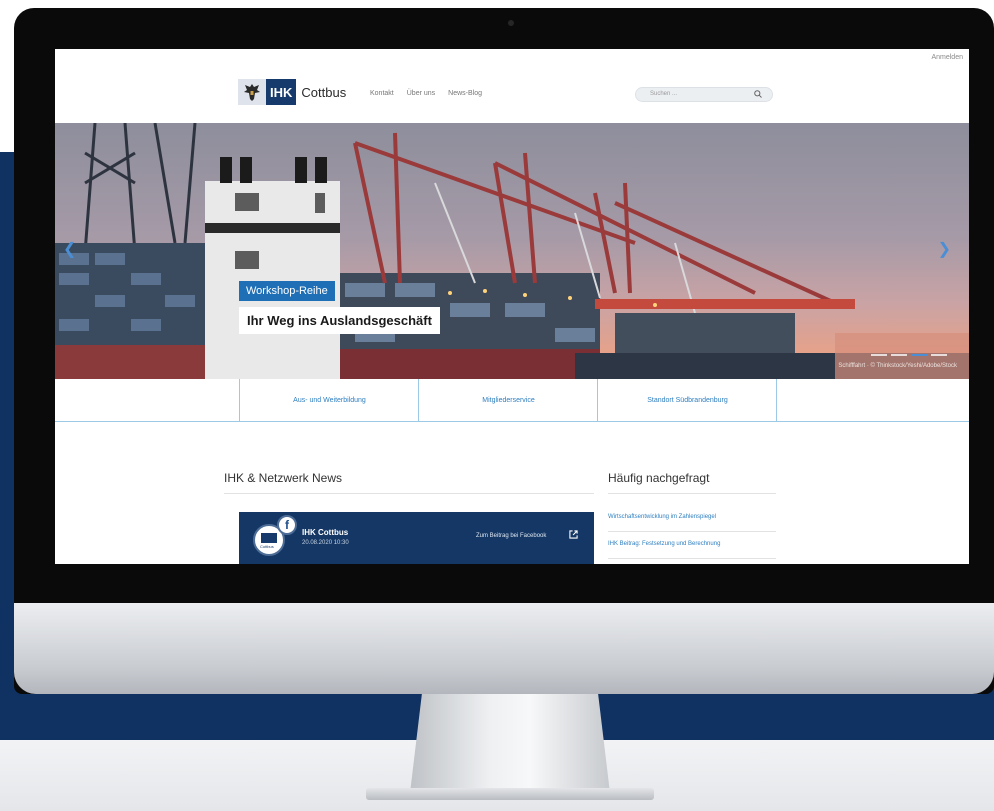 The image size is (994, 811). What do you see at coordinates (659, 478) in the screenshot?
I see `faq-section-title: Häufig nachgefragt` at bounding box center [659, 478].